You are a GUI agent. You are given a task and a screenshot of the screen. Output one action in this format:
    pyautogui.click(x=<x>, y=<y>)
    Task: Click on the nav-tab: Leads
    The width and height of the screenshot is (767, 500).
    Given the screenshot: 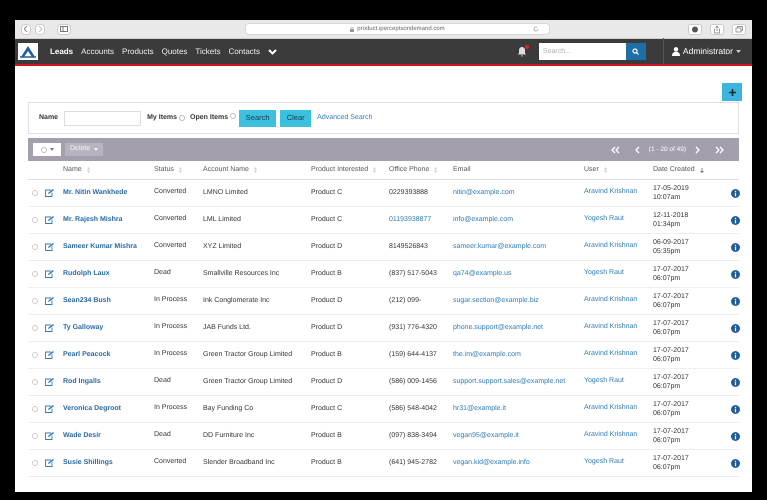 What is the action you would take?
    pyautogui.click(x=62, y=52)
    